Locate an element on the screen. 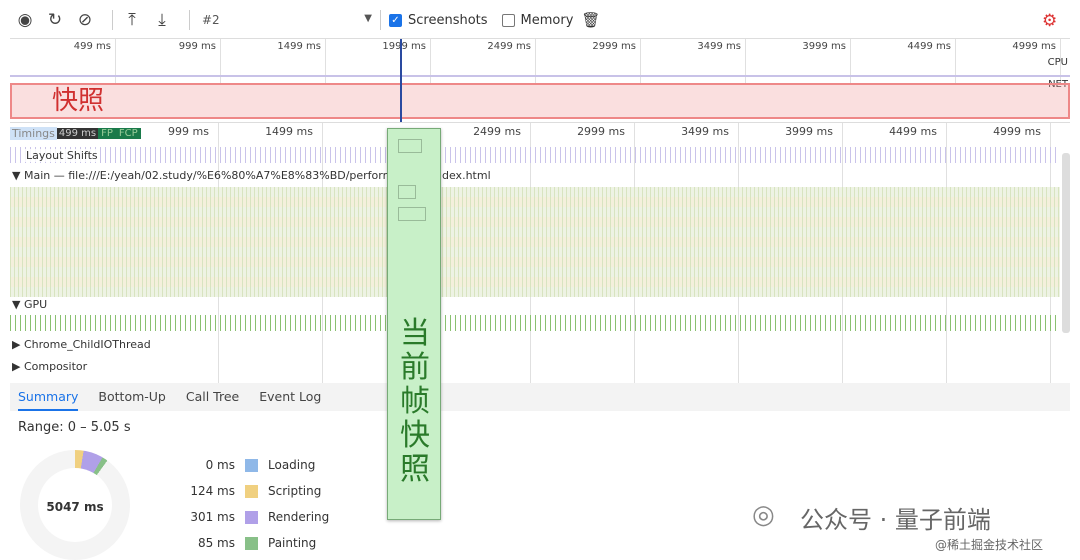 This screenshot has height=560, width=1080. legend-value: 0 ms is located at coordinates (220, 465).